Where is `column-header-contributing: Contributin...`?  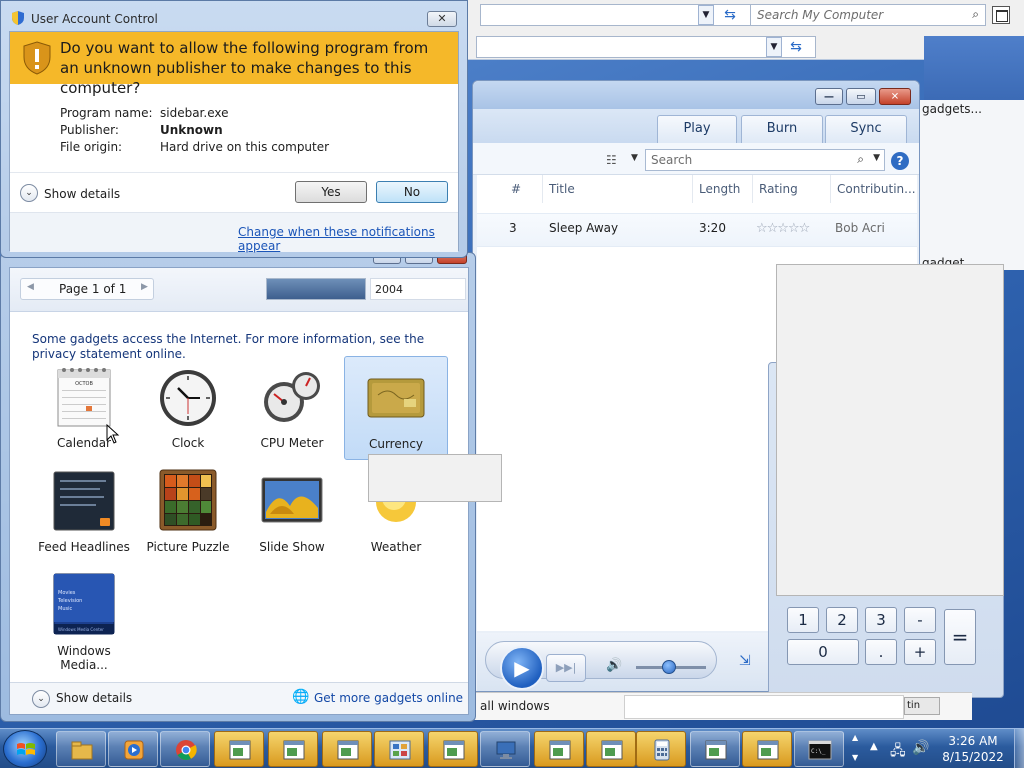 column-header-contributing: Contributin... is located at coordinates (874, 189).